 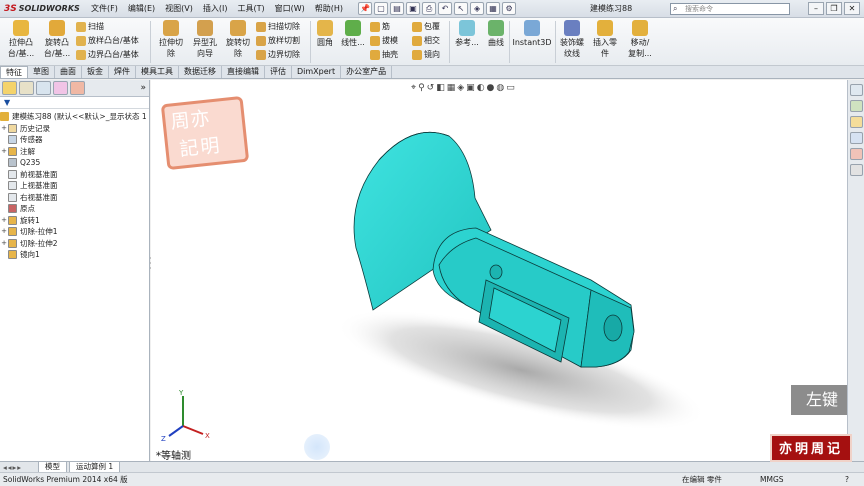 I want to click on lofted-cut-button: 放样切割, so click(x=278, y=41).